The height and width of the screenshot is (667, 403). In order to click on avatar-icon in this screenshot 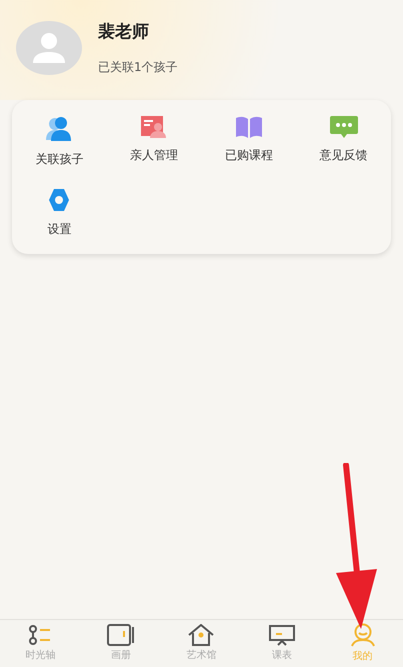, I will do `click(49, 47)`.